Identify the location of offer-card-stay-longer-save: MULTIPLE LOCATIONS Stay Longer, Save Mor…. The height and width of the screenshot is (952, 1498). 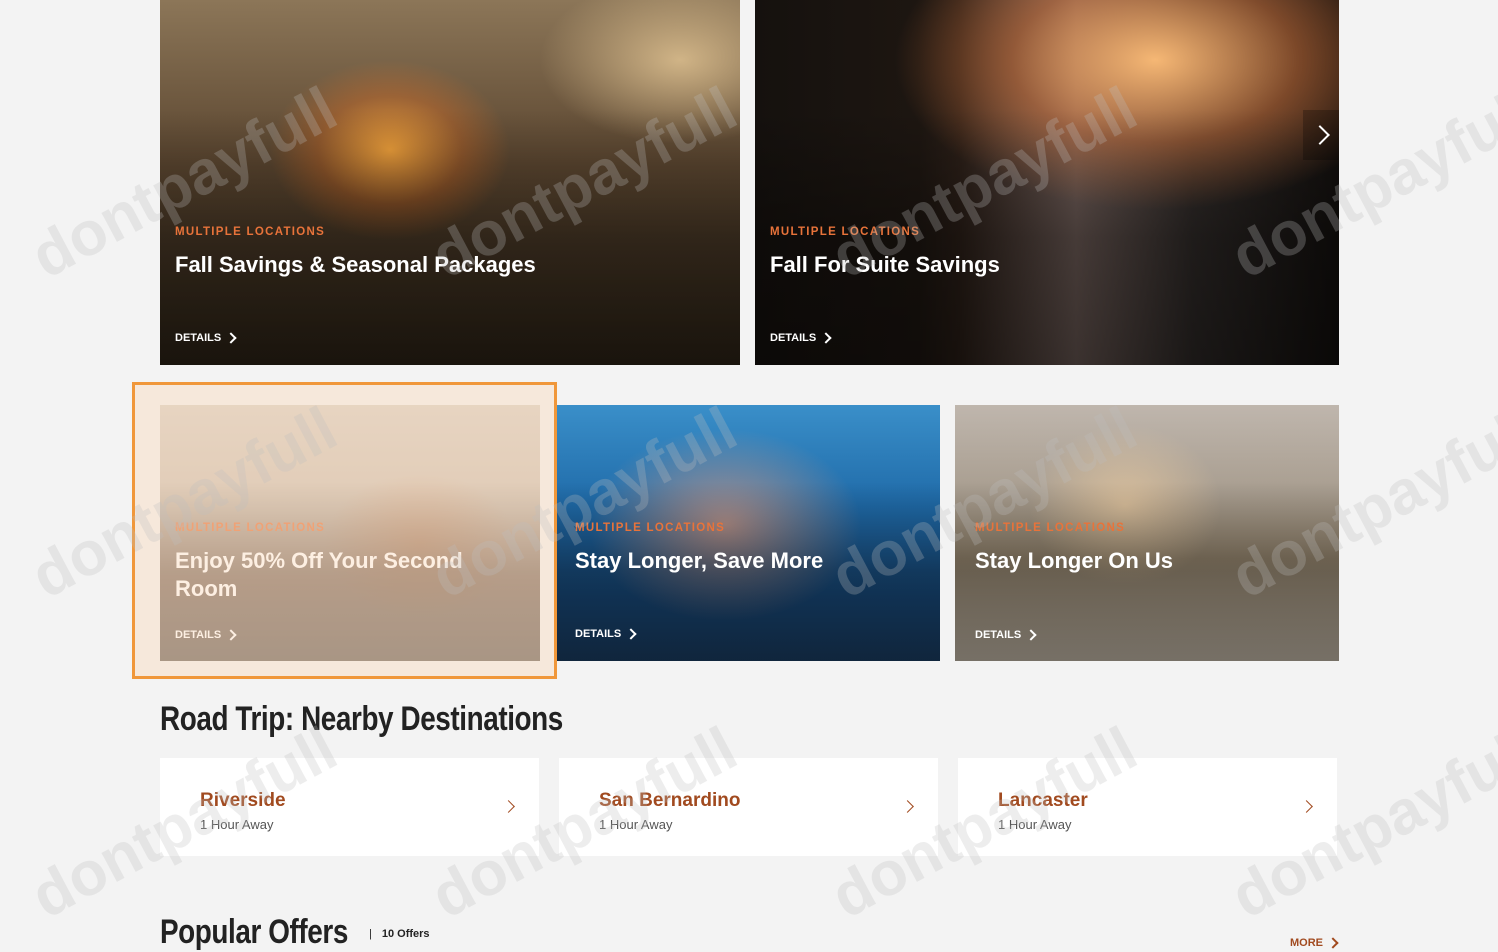
(747, 533).